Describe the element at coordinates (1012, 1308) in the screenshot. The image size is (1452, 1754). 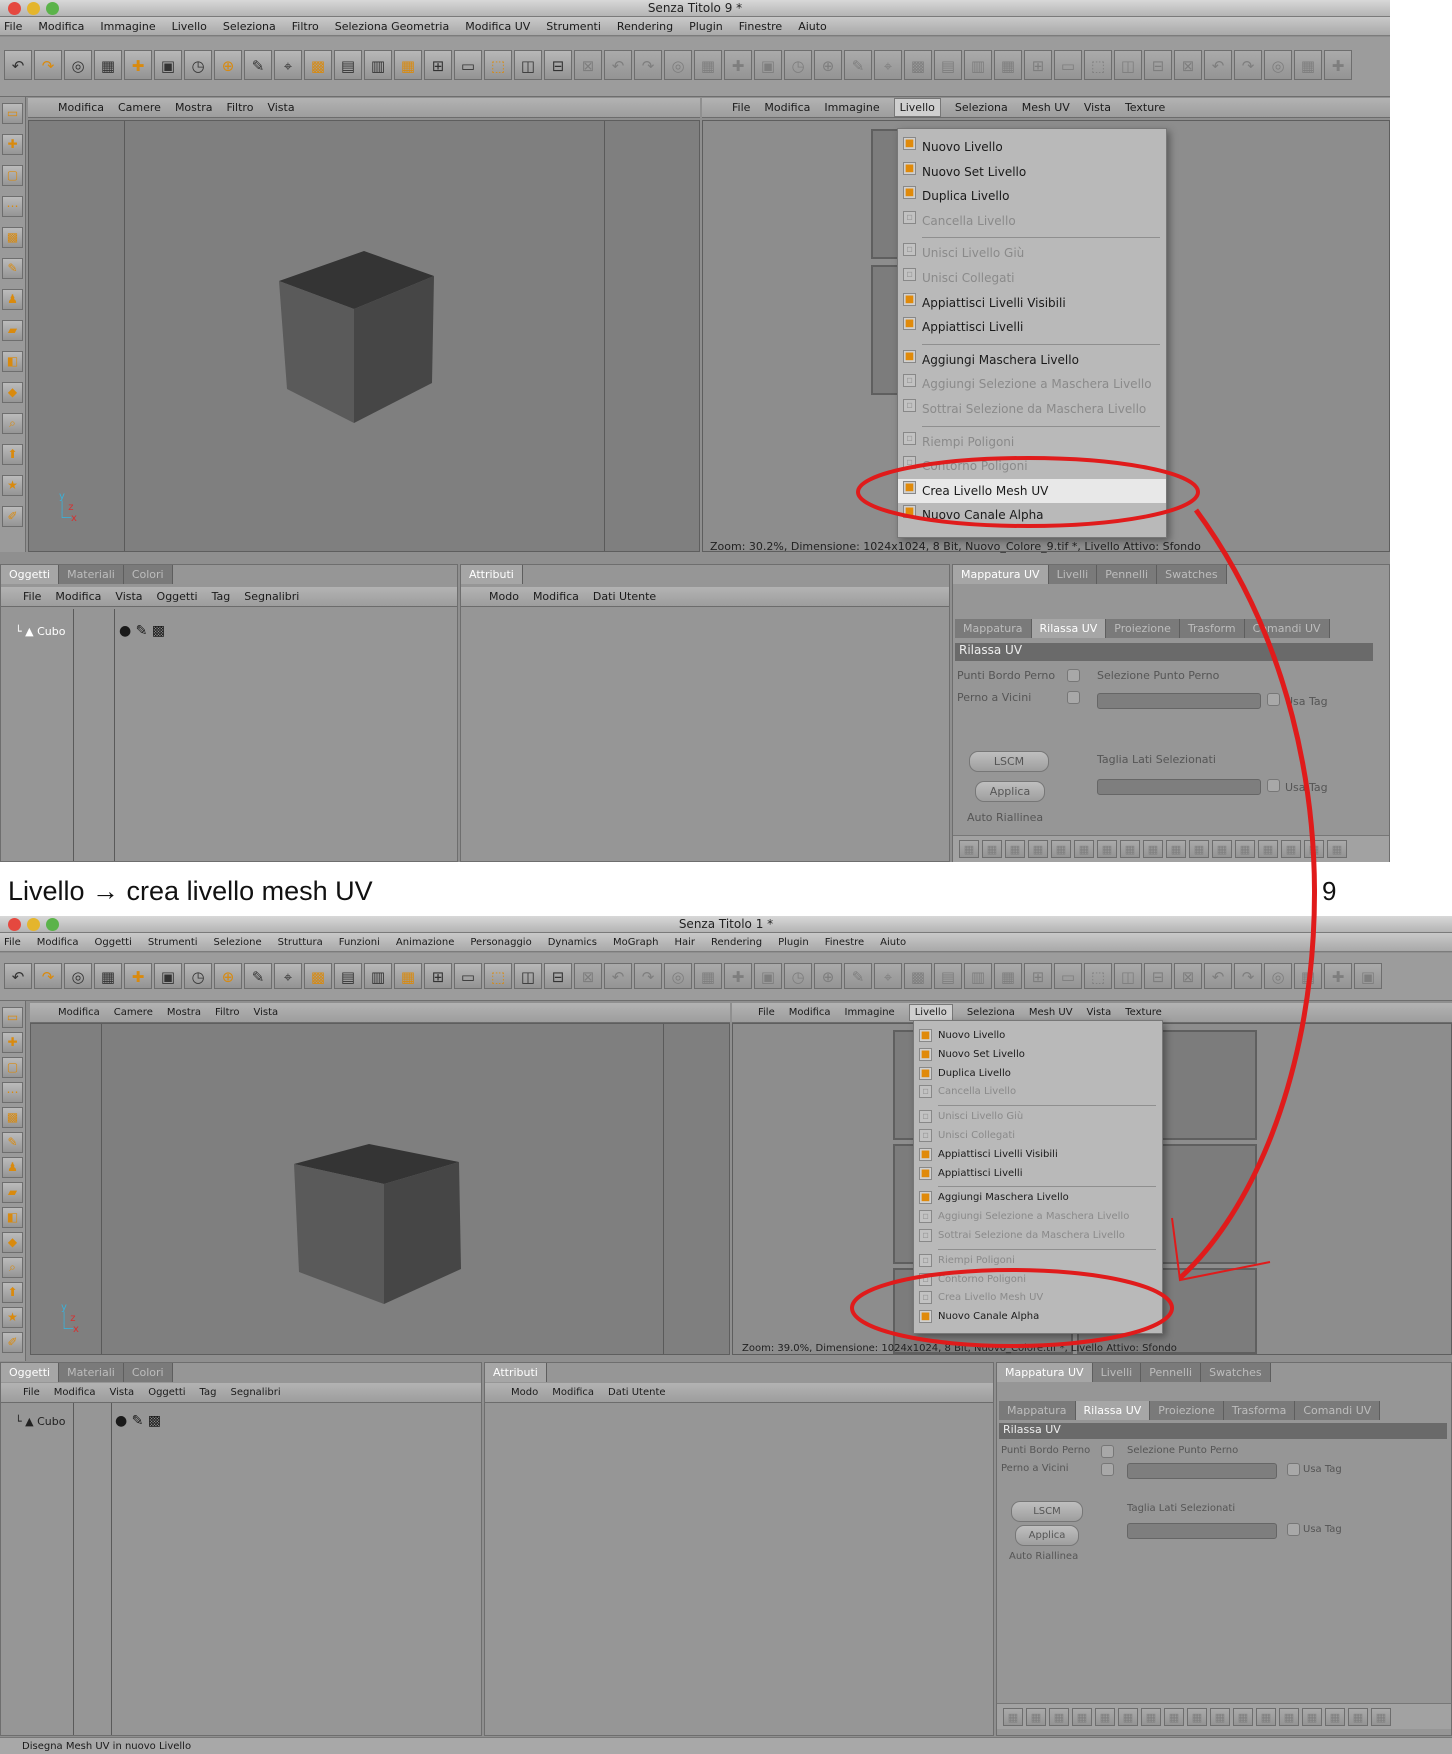
I see `highlight-ellipse-bottom` at that location.